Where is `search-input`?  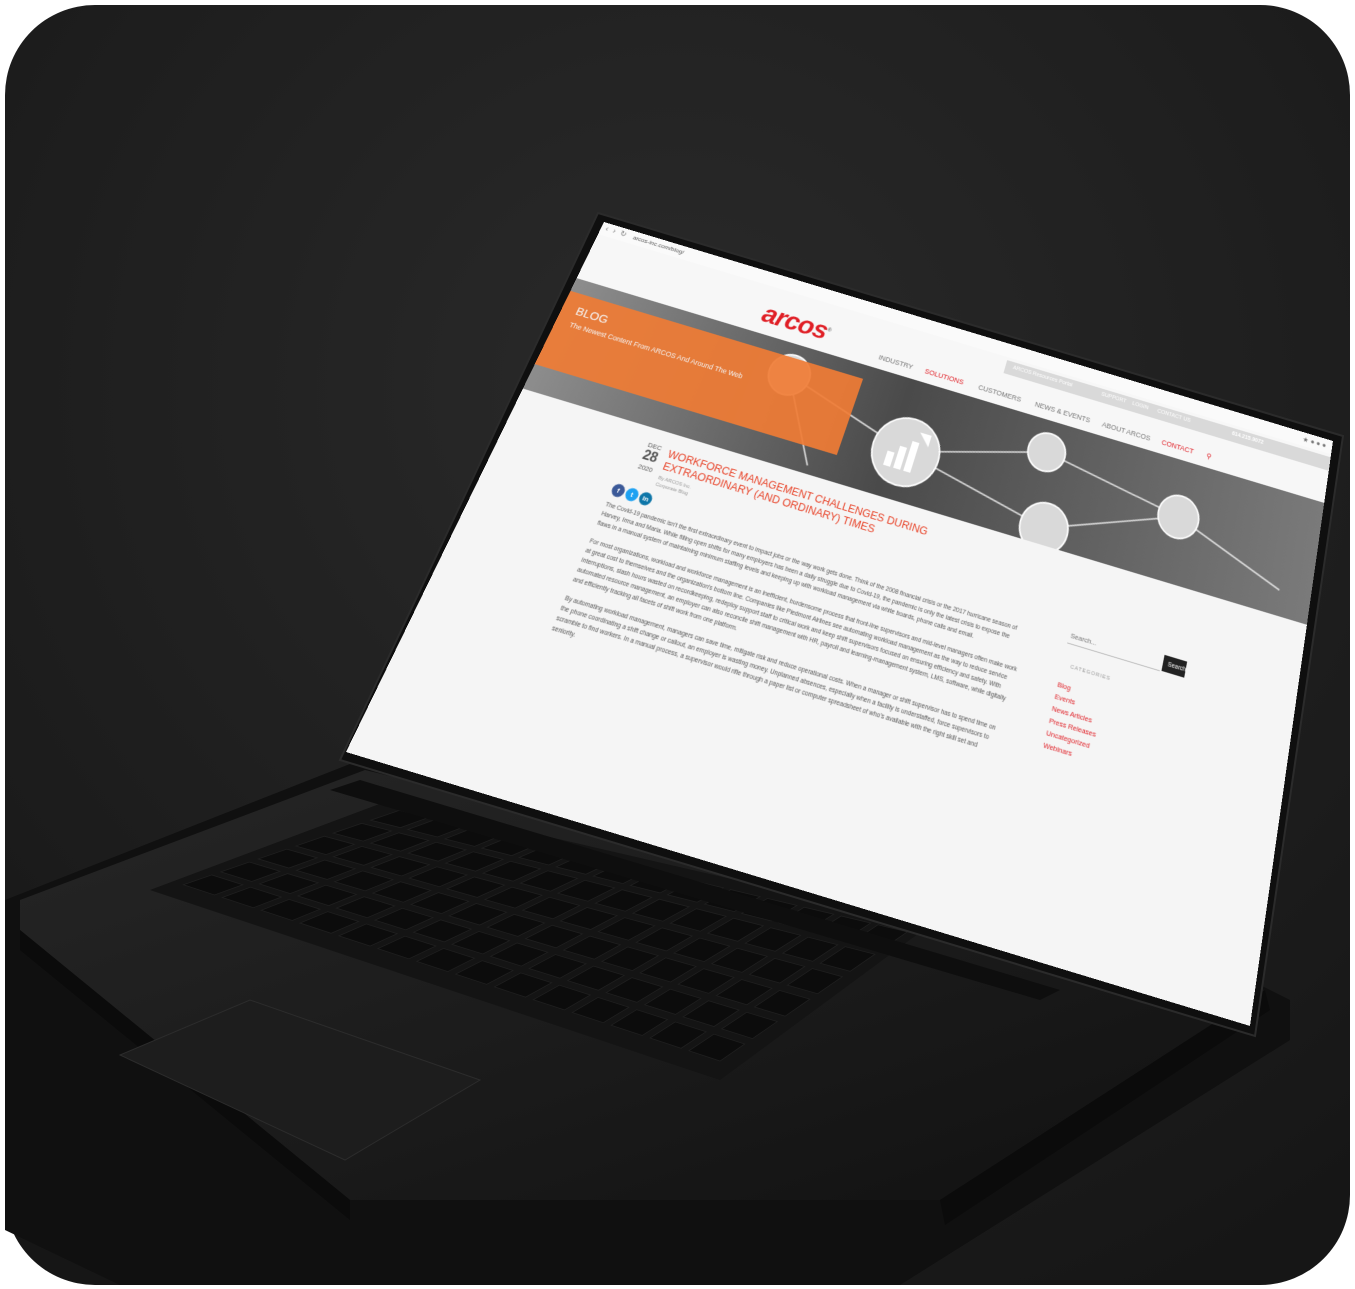
search-input is located at coordinates (1115, 649).